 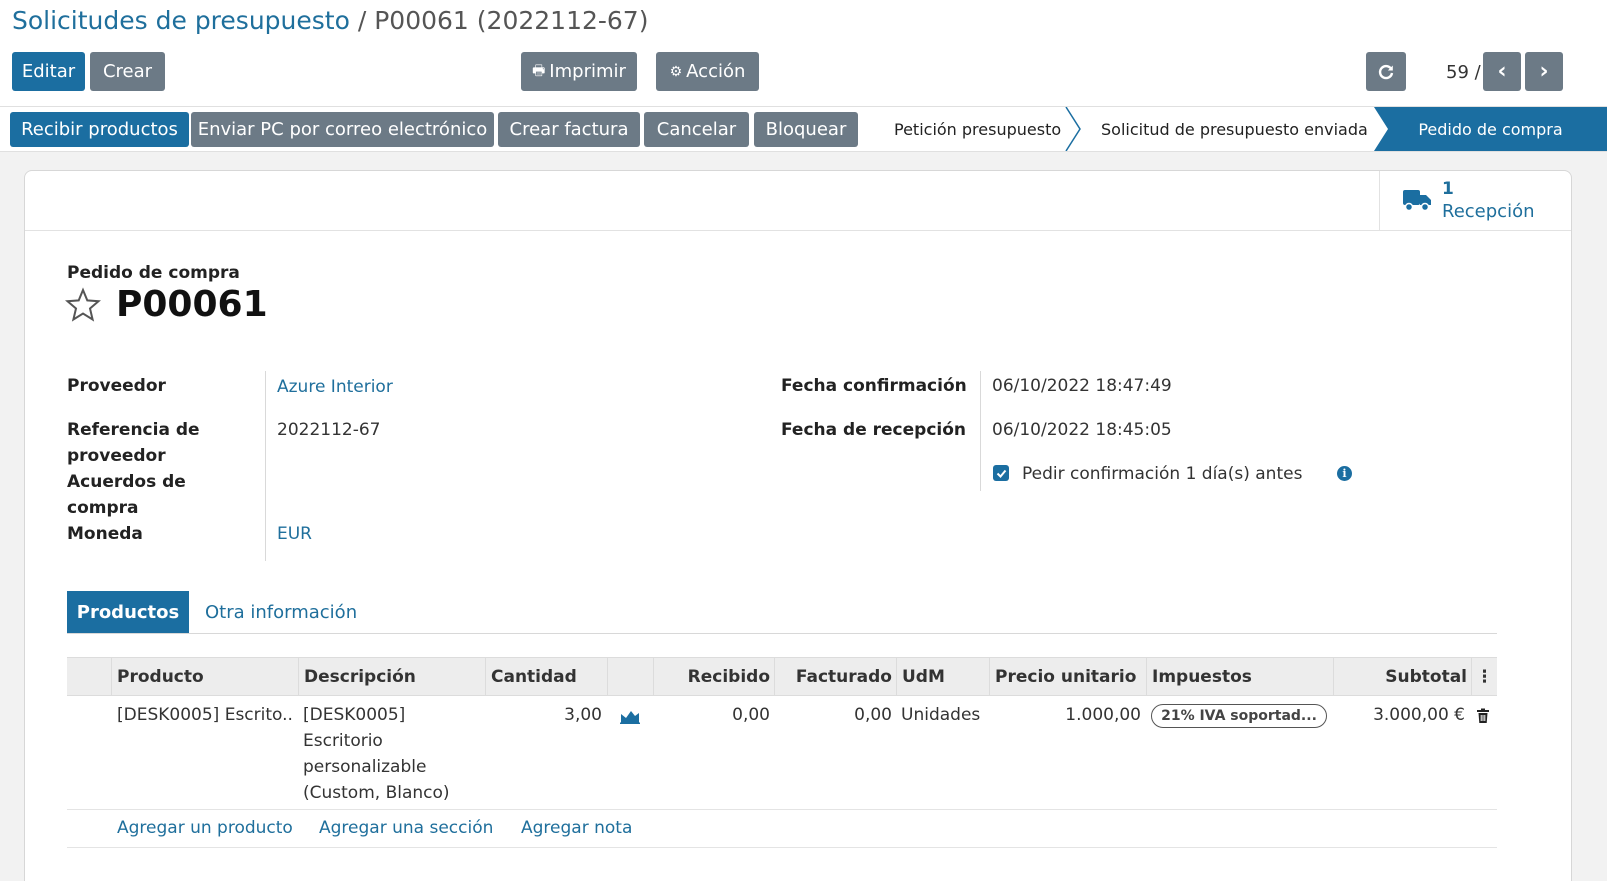 What do you see at coordinates (576, 828) in the screenshot?
I see `add-note-link: Agregar nota` at bounding box center [576, 828].